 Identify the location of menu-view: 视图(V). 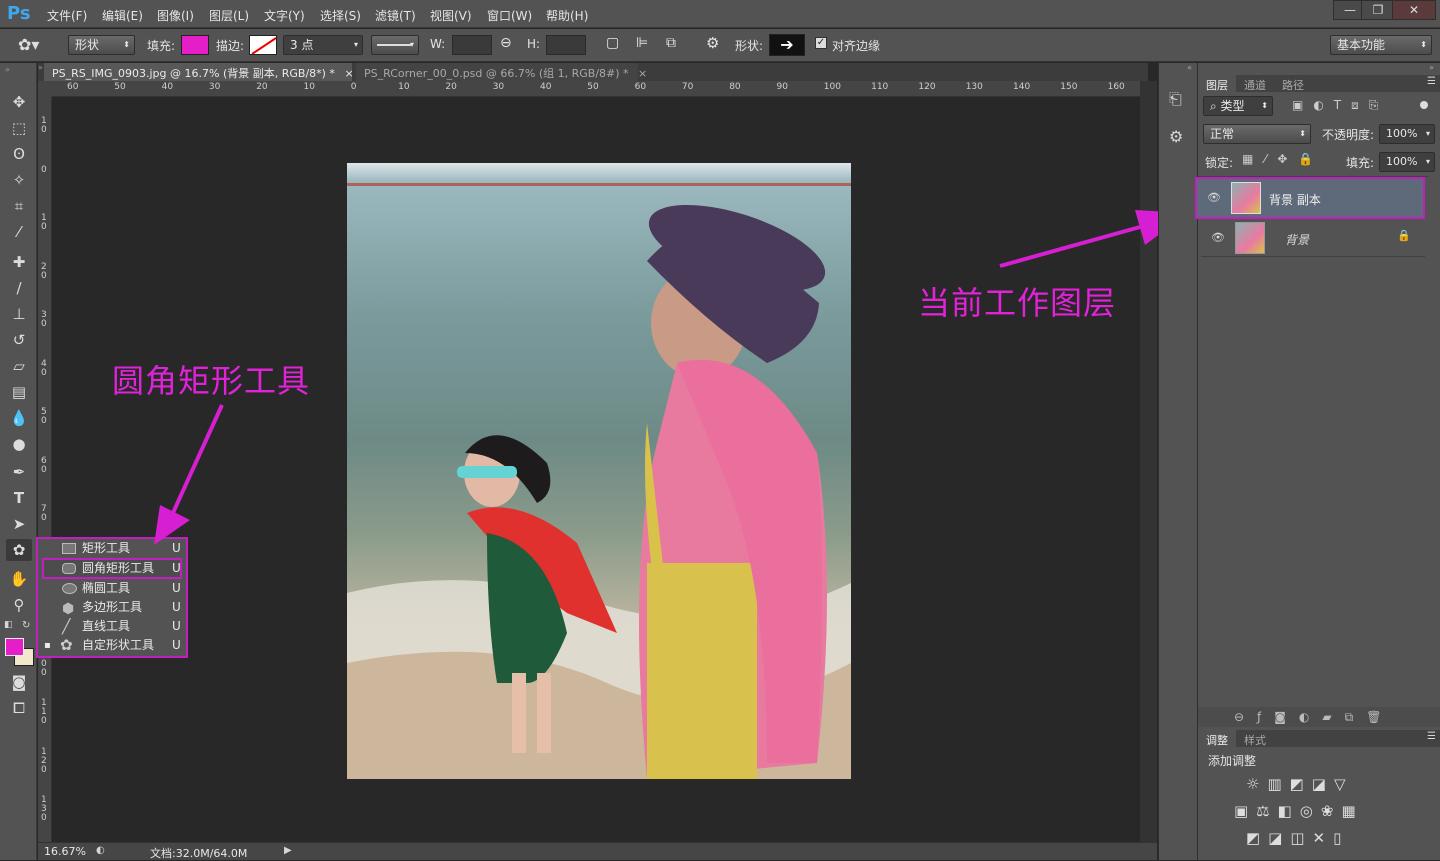
(451, 15).